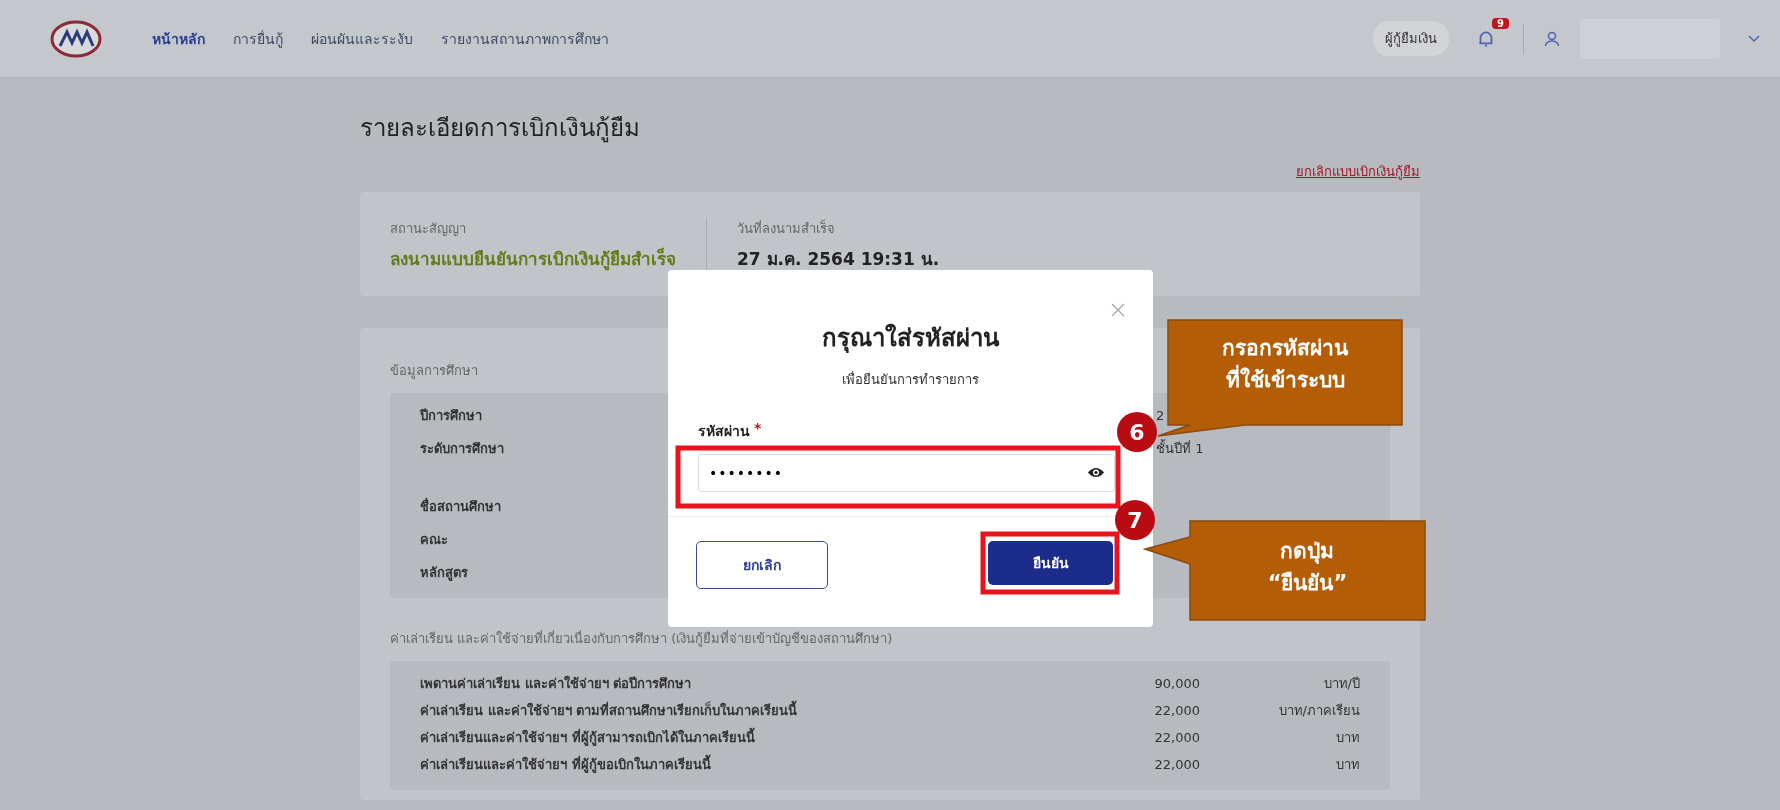 The width and height of the screenshot is (1780, 810). Describe the element at coordinates (1180, 448) in the screenshot. I see `row-value: ชั้นปีที่ 1` at that location.